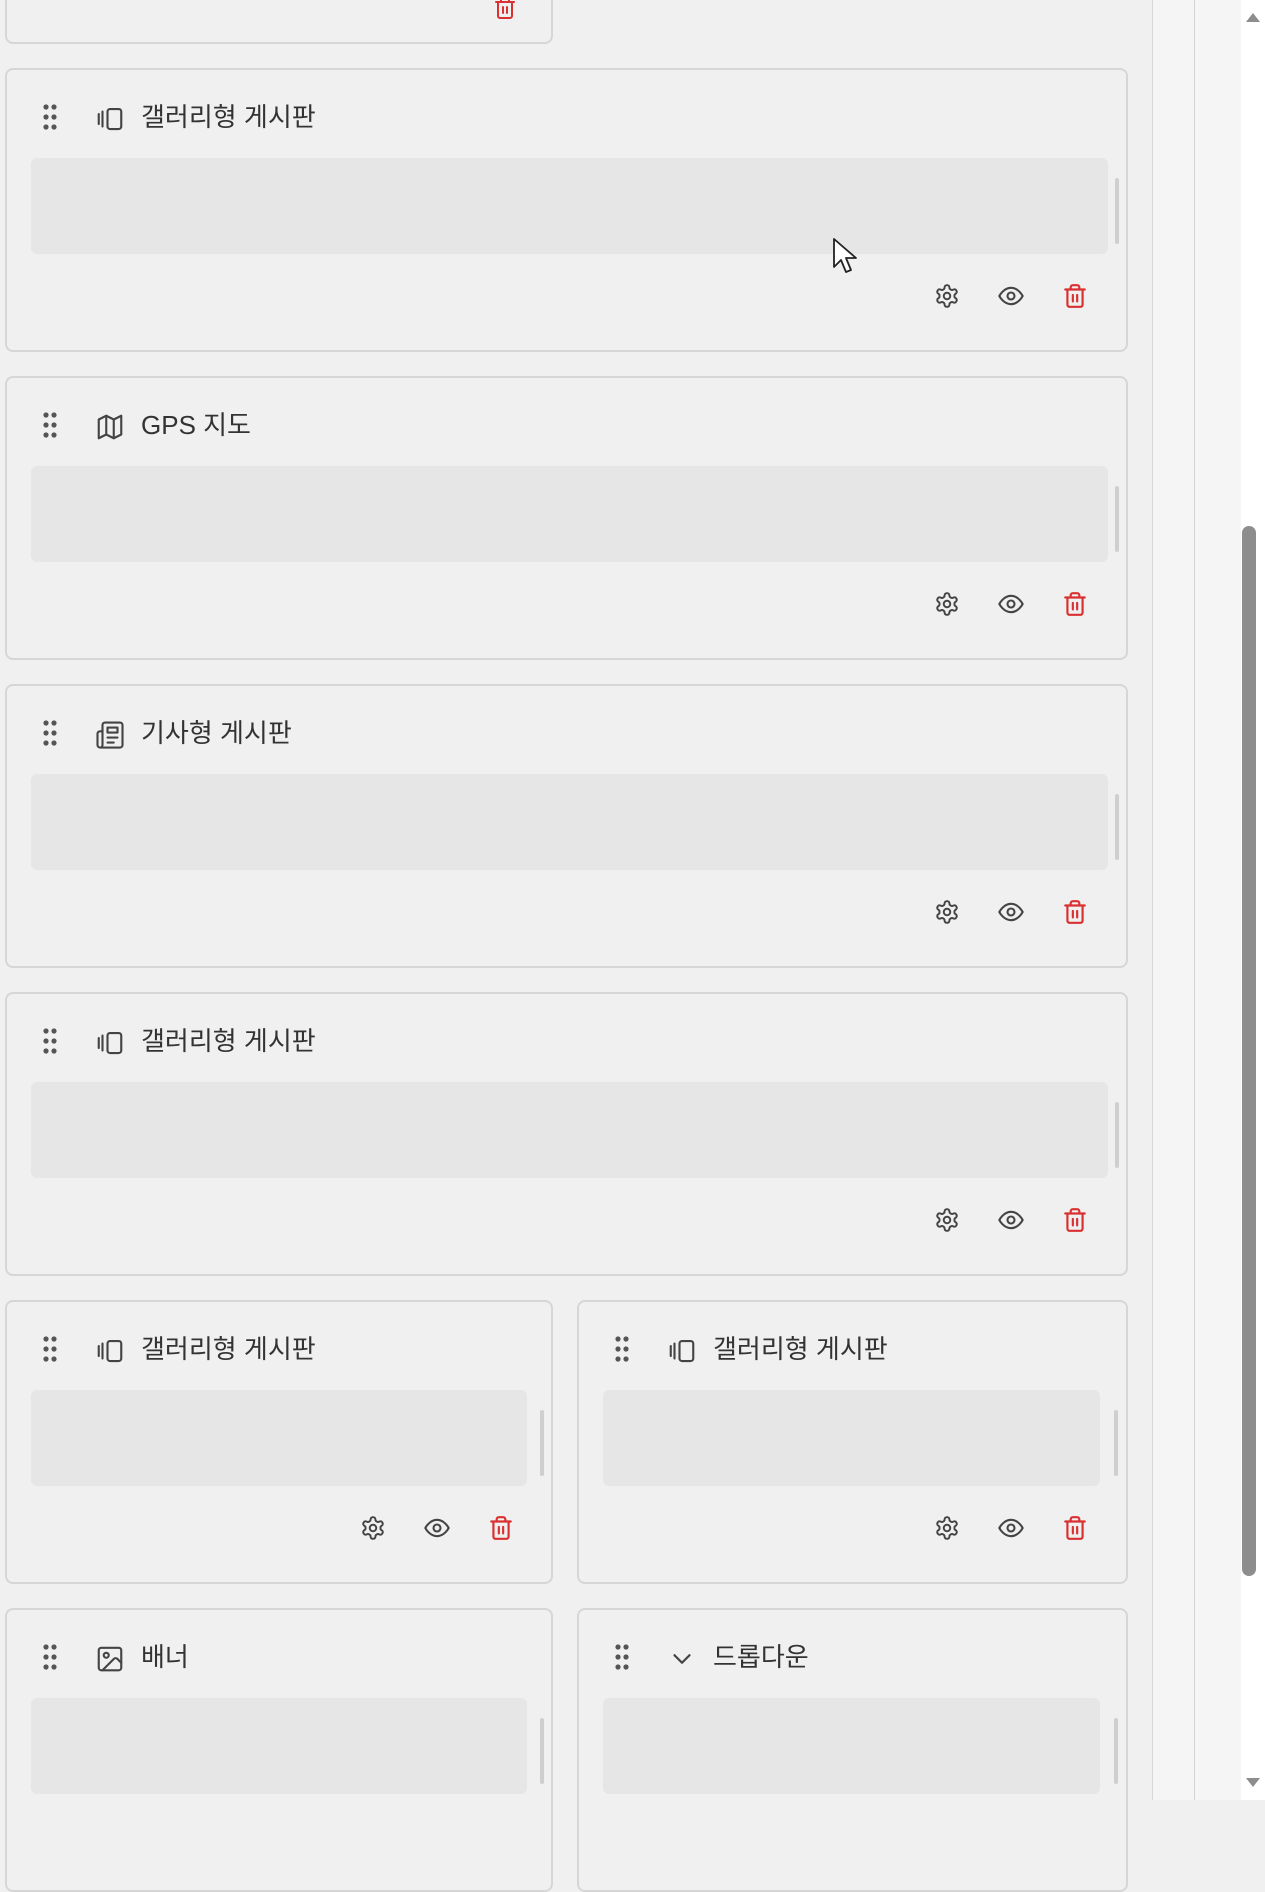 The image size is (1265, 1892). What do you see at coordinates (1249, 1051) in the screenshot?
I see `scrollbar-thumb` at bounding box center [1249, 1051].